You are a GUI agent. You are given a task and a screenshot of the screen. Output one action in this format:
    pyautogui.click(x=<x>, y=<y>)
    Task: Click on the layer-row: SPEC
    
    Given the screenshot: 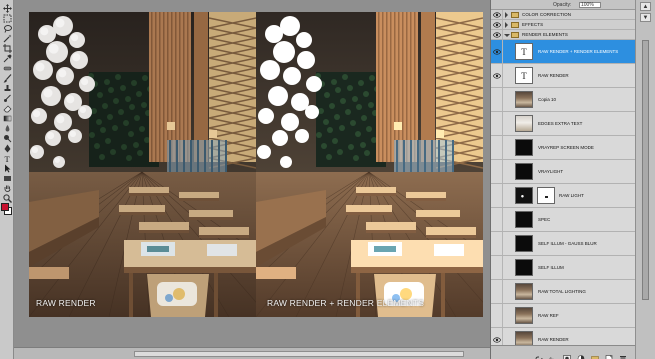 What is the action you would take?
    pyautogui.click(x=563, y=220)
    